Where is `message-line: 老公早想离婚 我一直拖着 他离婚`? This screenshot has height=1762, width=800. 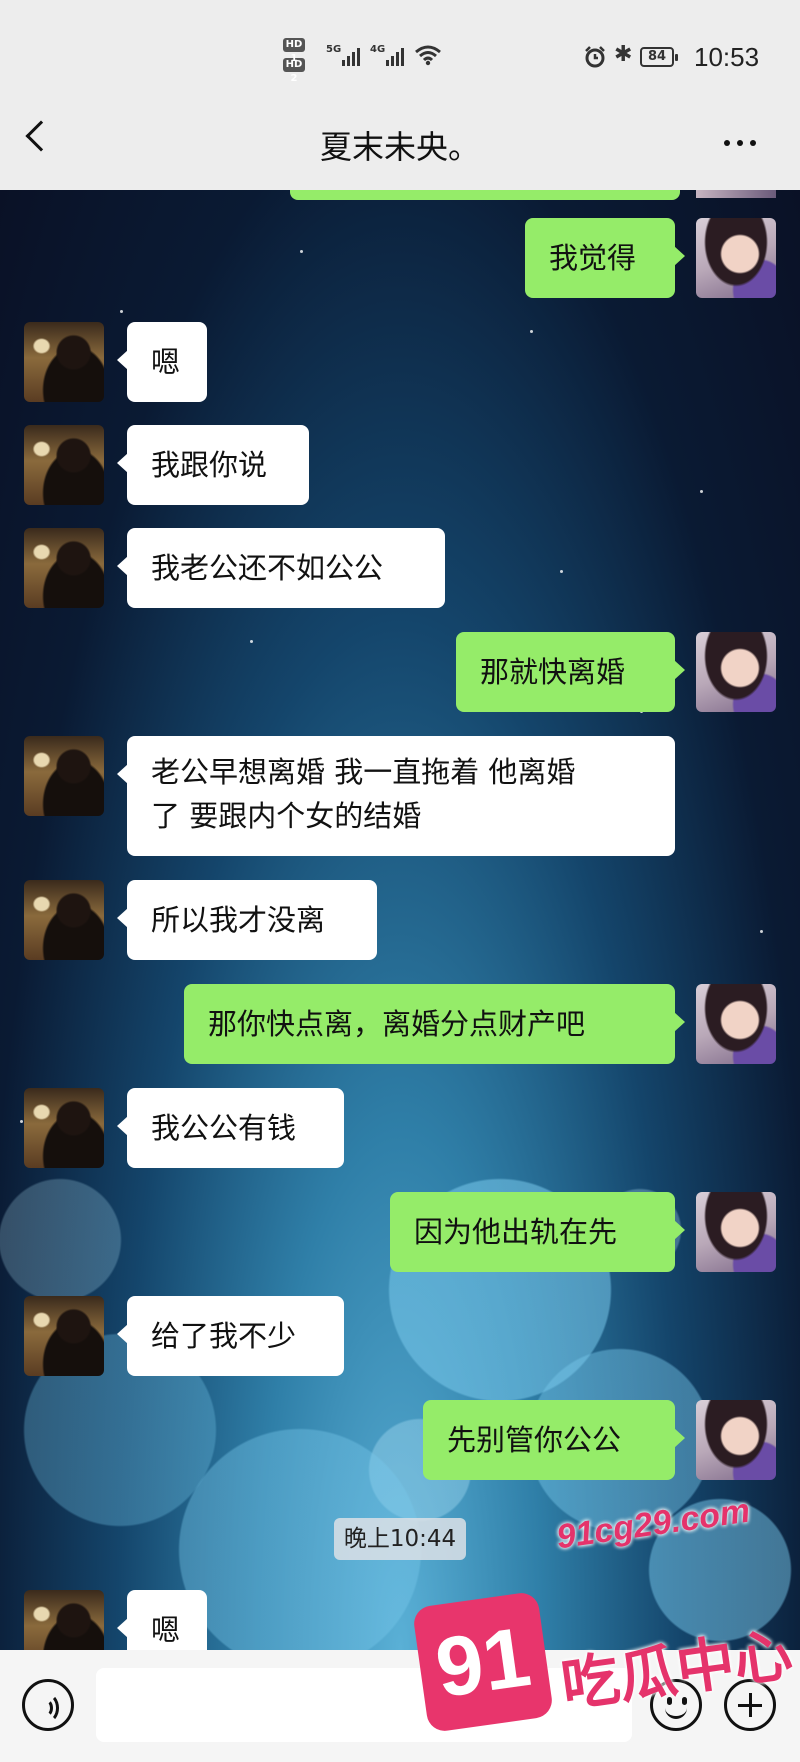 message-line: 老公早想离婚 我一直拖着 他离婚 is located at coordinates (363, 772).